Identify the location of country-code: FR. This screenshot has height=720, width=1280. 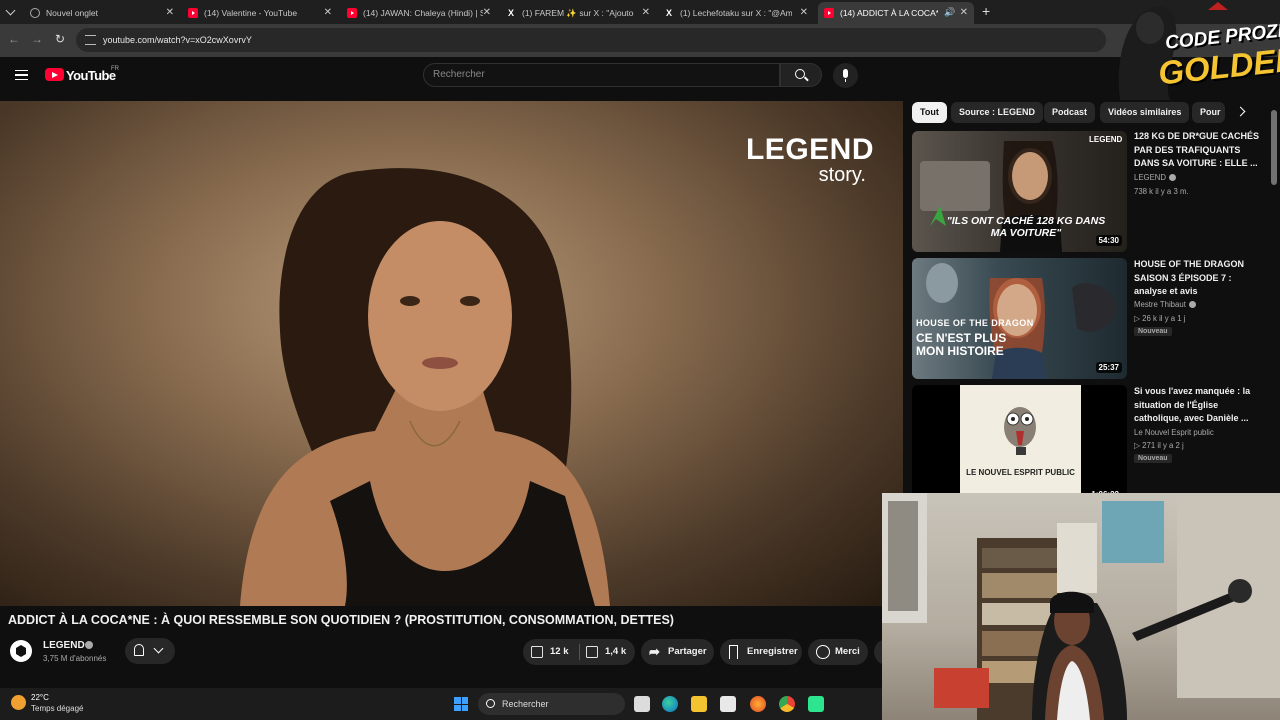
(115, 69).